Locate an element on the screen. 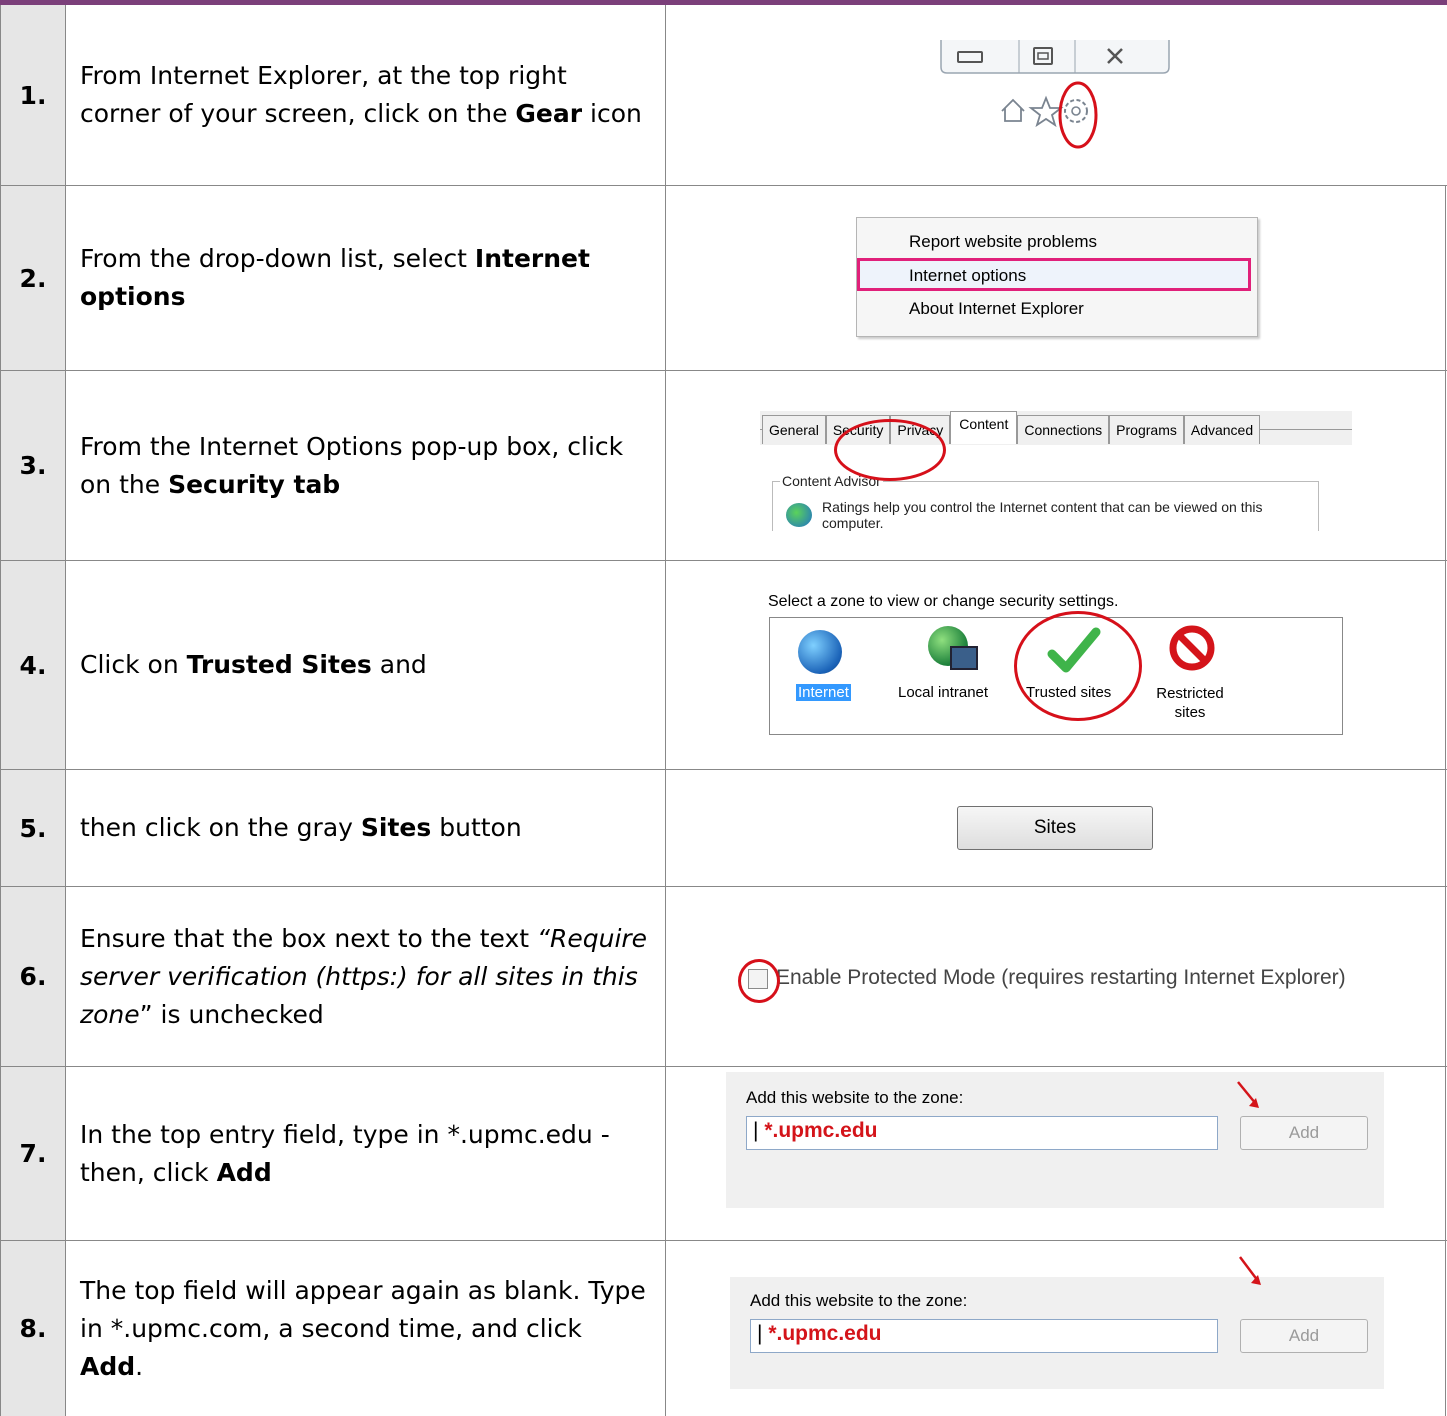 The height and width of the screenshot is (1416, 1447). menu-item-report-website-problems: Report website problems is located at coordinates (1003, 242).